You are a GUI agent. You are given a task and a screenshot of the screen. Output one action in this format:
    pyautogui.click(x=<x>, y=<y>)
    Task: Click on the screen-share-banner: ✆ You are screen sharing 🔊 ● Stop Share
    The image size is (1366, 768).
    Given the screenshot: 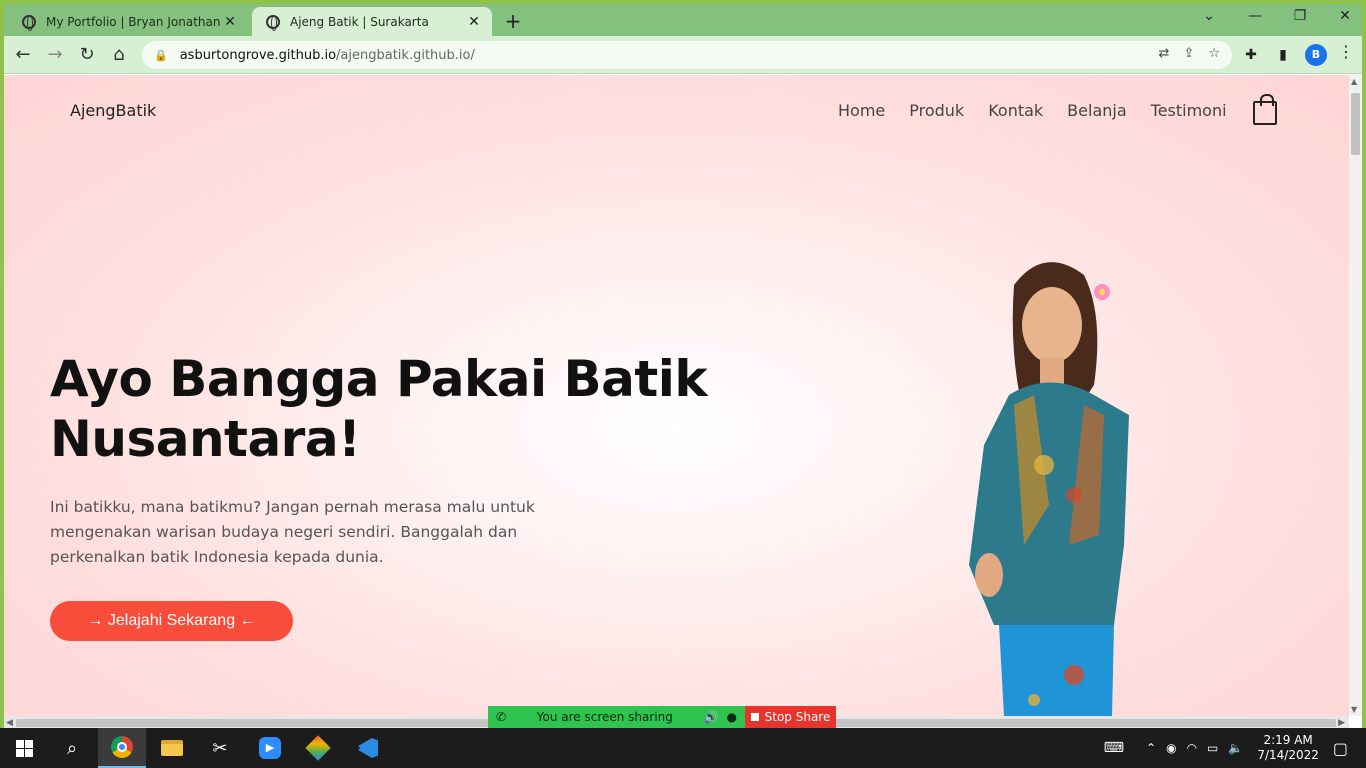 What is the action you would take?
    pyautogui.click(x=662, y=717)
    